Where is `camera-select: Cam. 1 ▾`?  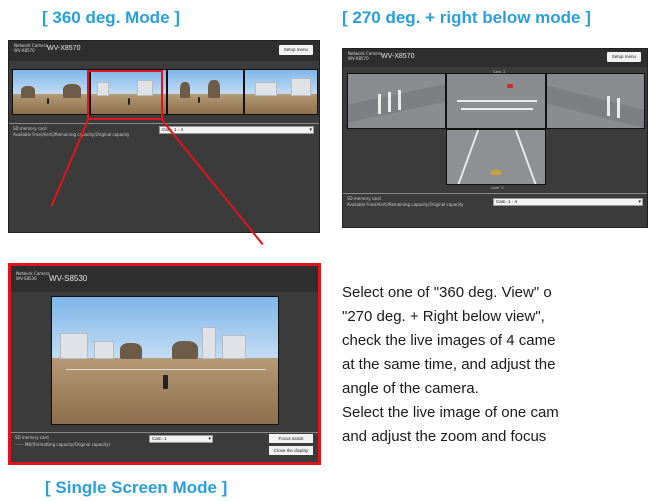
camera-select: Cam. 1 ▾ is located at coordinates (181, 439).